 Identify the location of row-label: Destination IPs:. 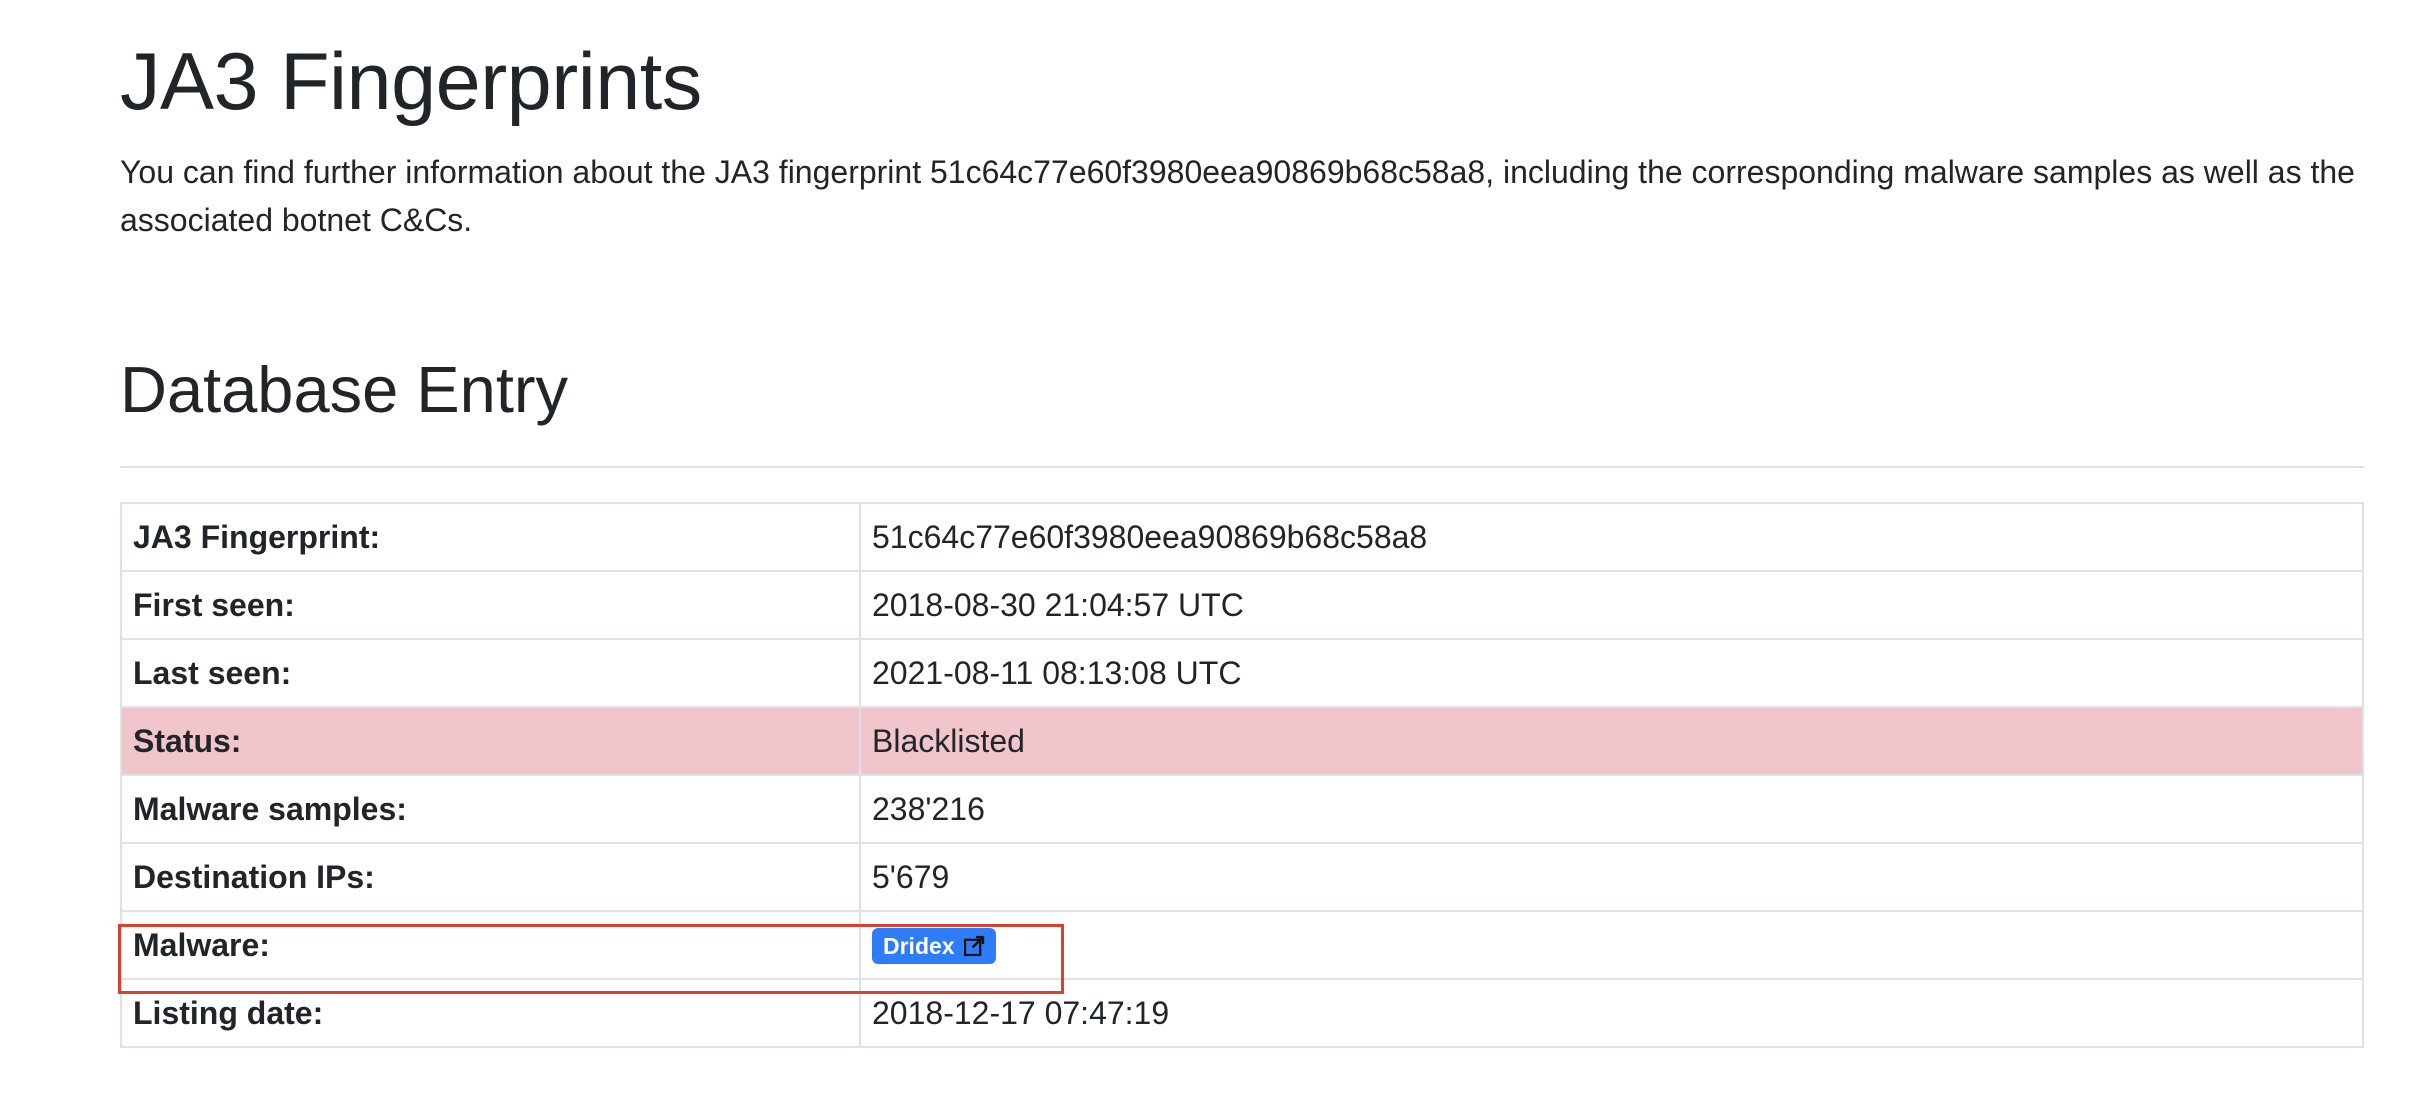
(490, 877).